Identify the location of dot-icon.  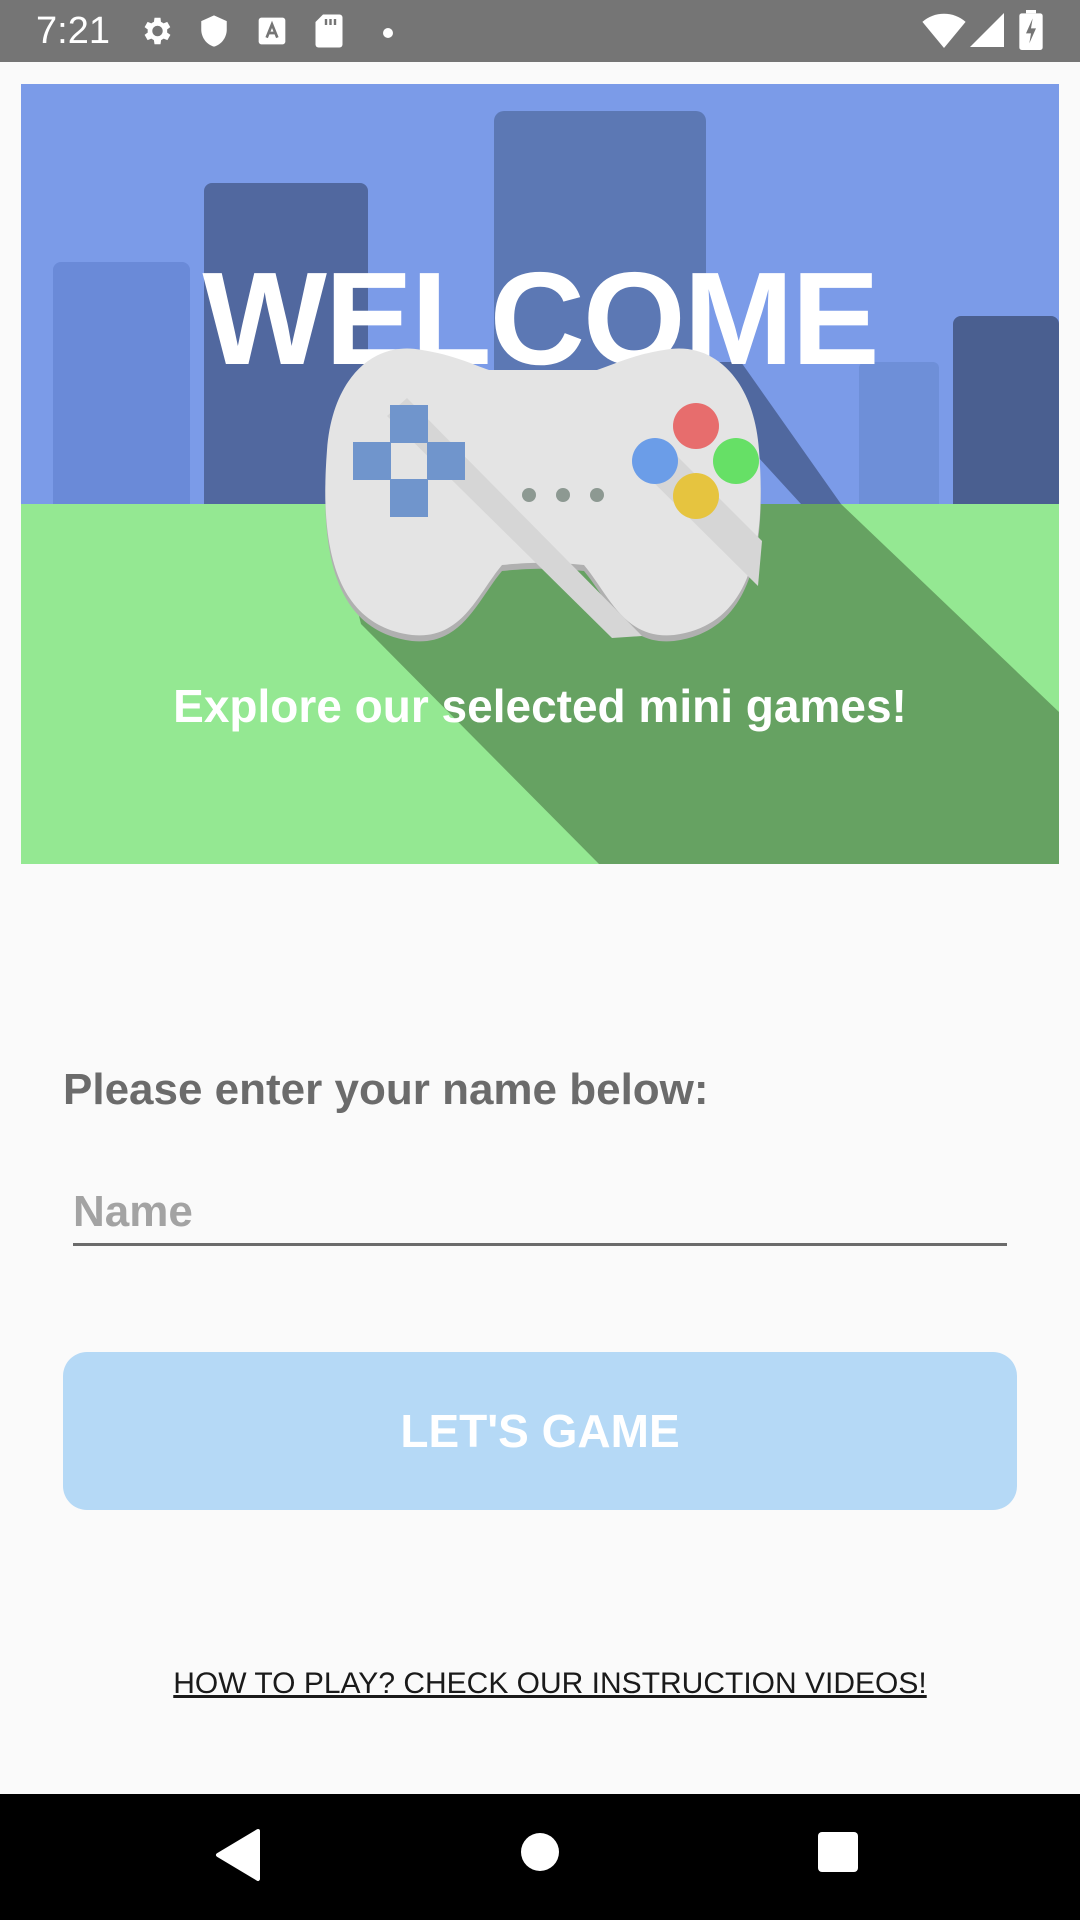
(388, 33).